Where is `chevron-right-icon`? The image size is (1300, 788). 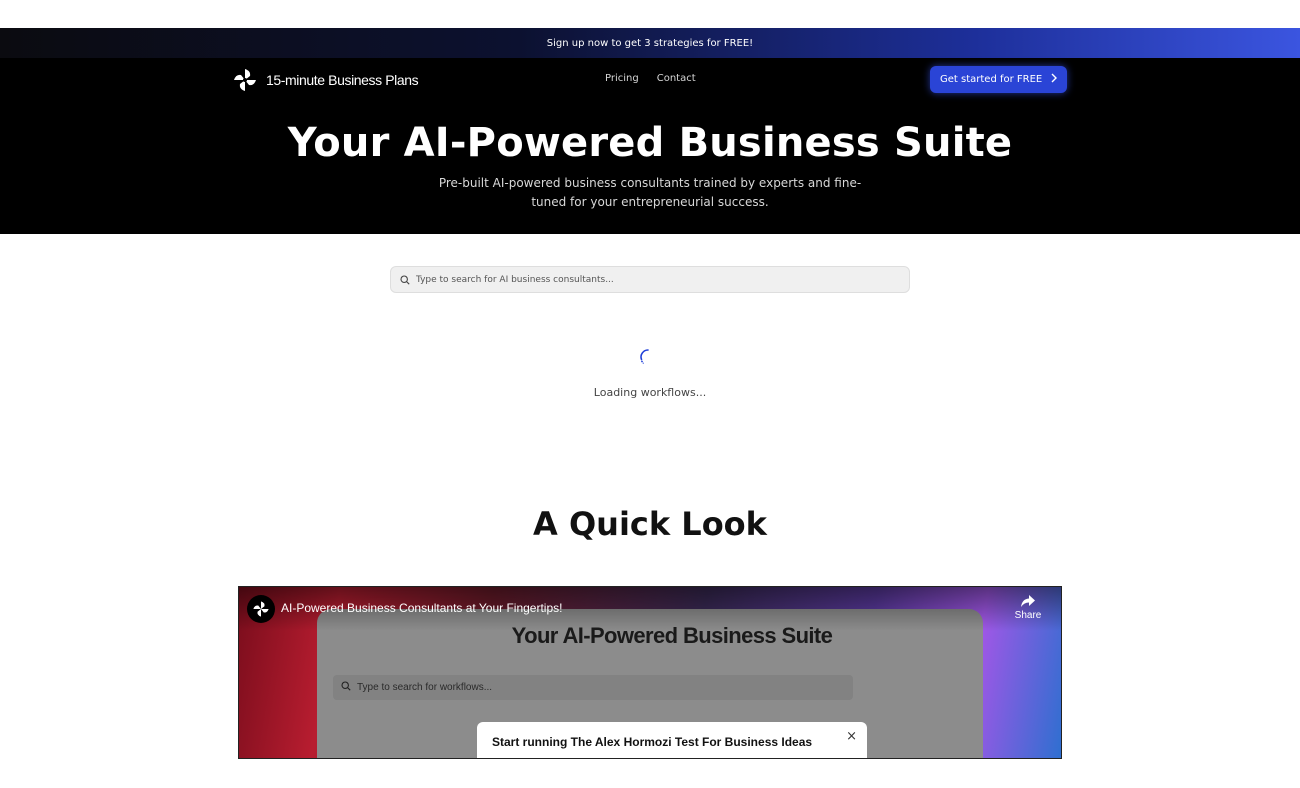 chevron-right-icon is located at coordinates (1054, 79).